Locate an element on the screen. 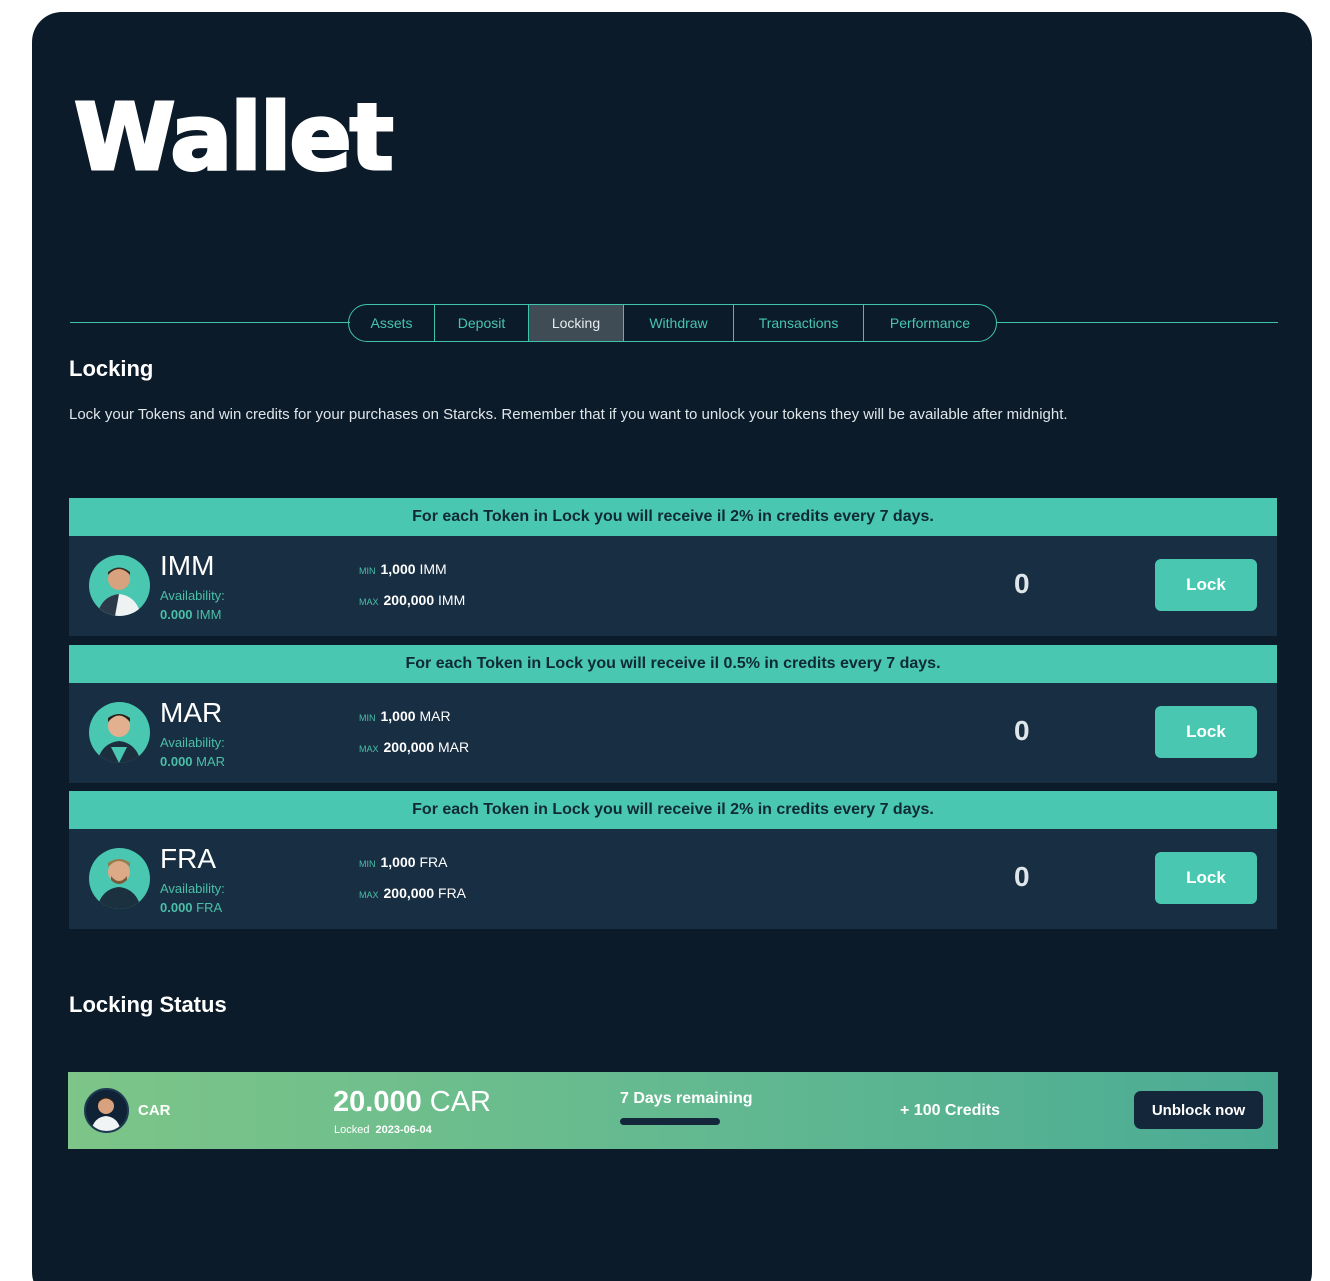 Image resolution: width=1330 pixels, height=1281 pixels. availability-value: 0.000 MAR is located at coordinates (193, 761).